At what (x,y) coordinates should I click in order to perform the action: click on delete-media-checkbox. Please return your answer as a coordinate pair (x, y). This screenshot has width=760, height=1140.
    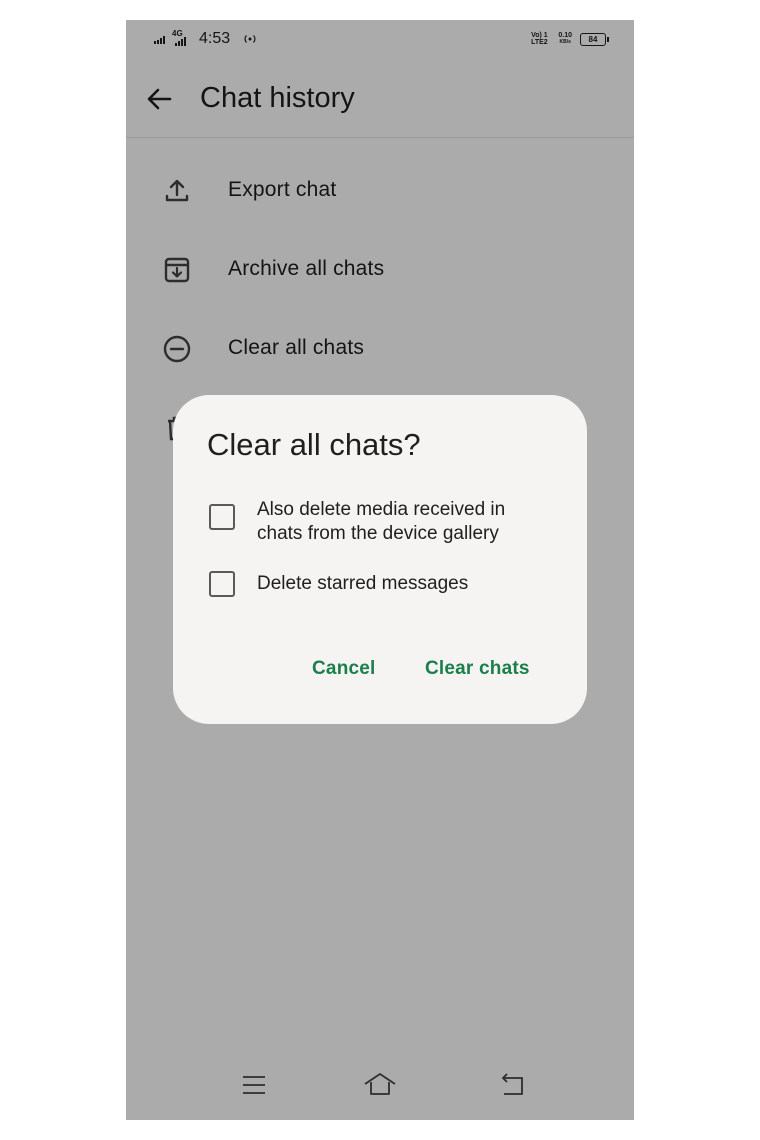
    Looking at the image, I should click on (222, 517).